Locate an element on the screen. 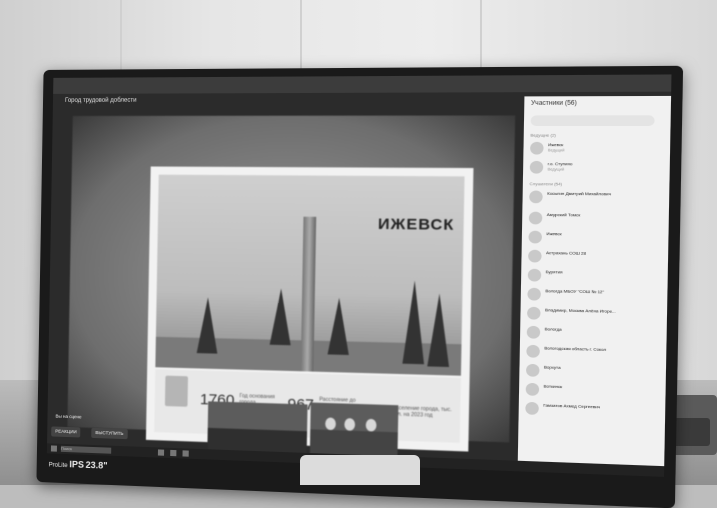 The image size is (717, 508). participant-name: Воткинск is located at coordinates (553, 386).